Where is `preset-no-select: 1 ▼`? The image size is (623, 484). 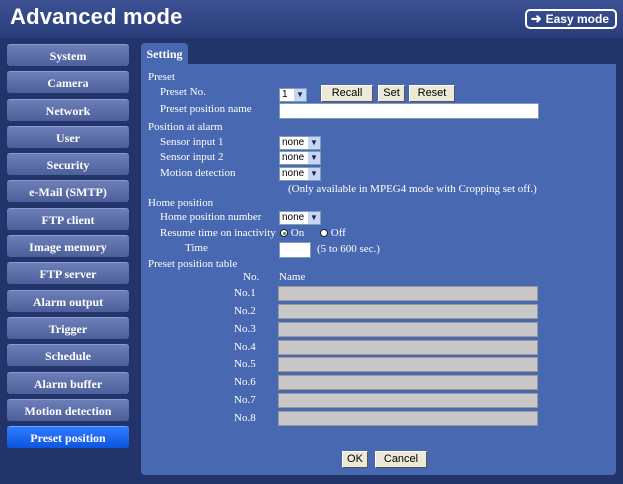
preset-no-select: 1 ▼ is located at coordinates (293, 95).